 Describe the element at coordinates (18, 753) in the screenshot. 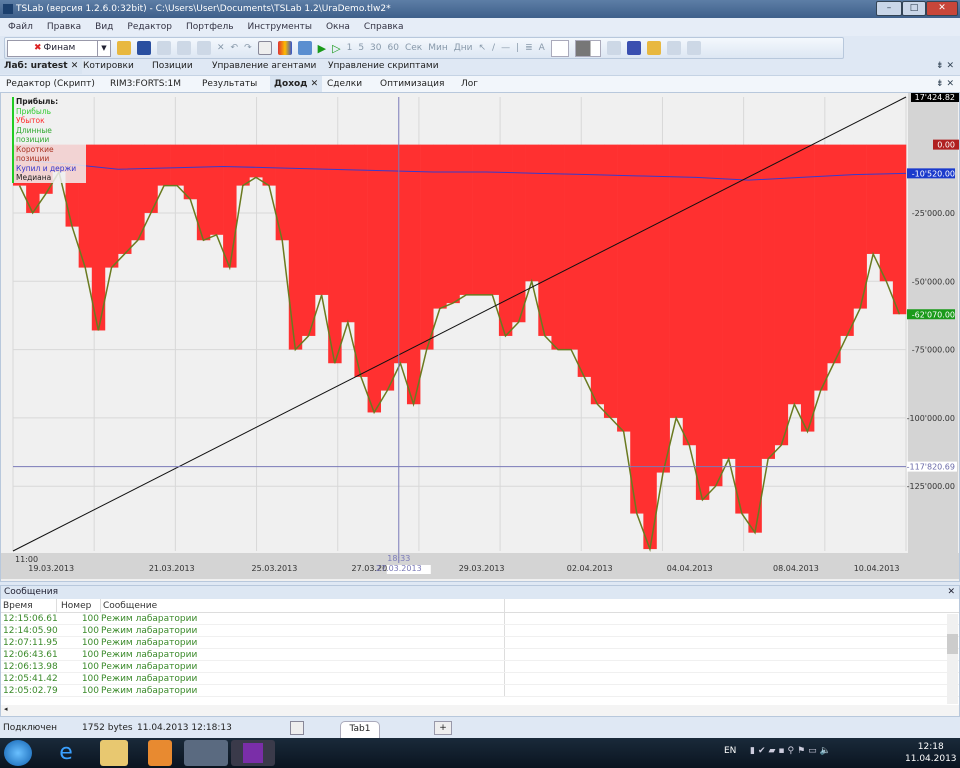

I see `start-button` at that location.